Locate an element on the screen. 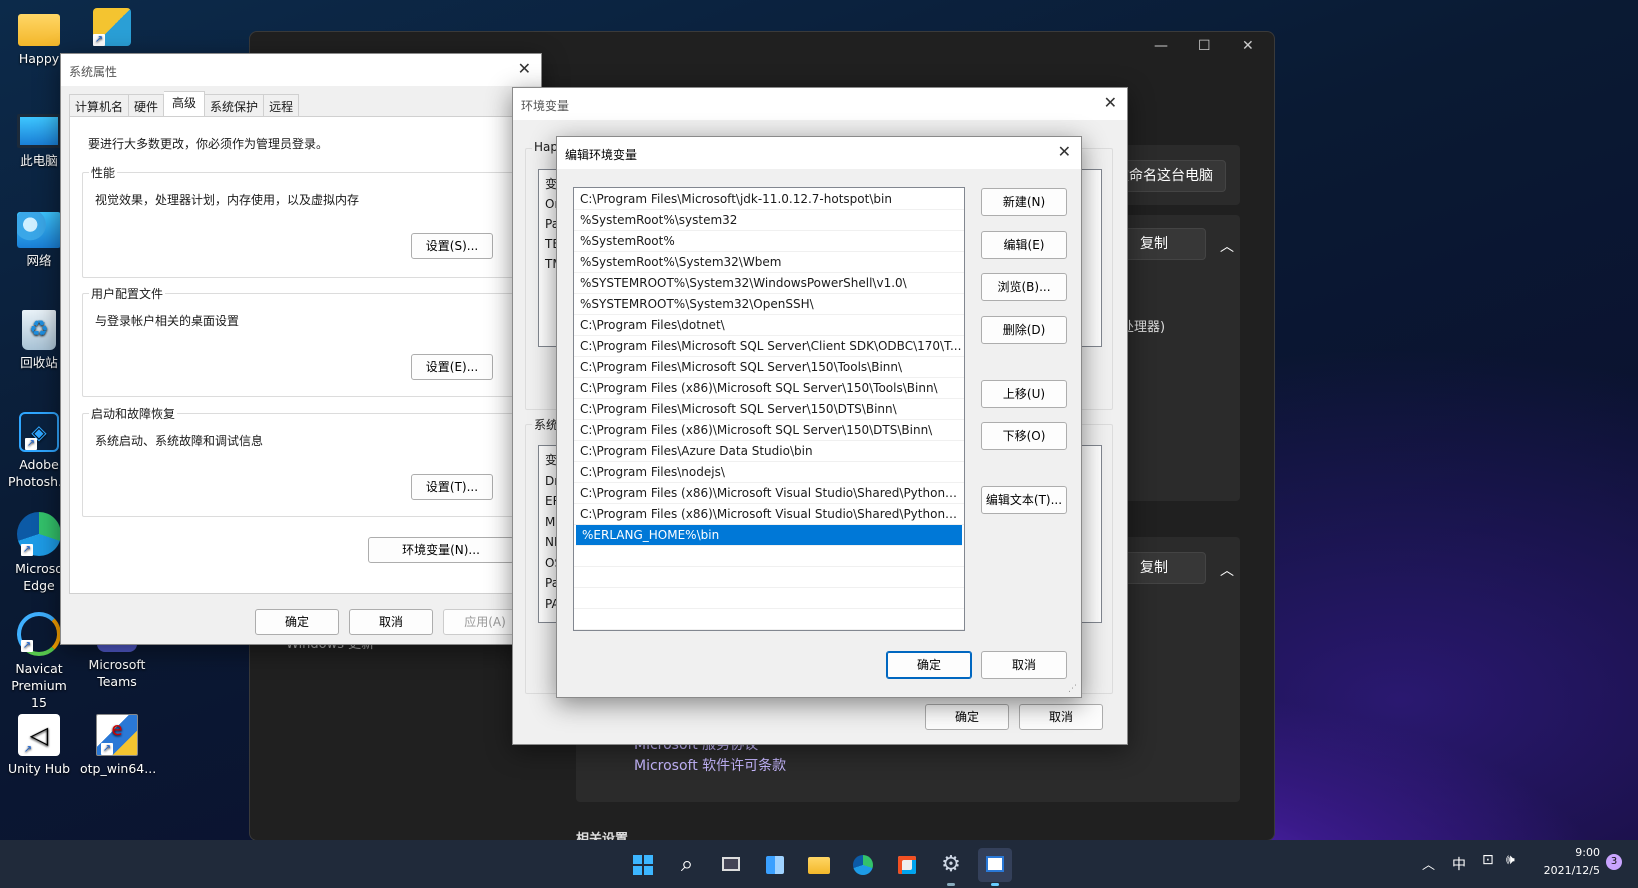  search-icon: ⌕ is located at coordinates (687, 865).